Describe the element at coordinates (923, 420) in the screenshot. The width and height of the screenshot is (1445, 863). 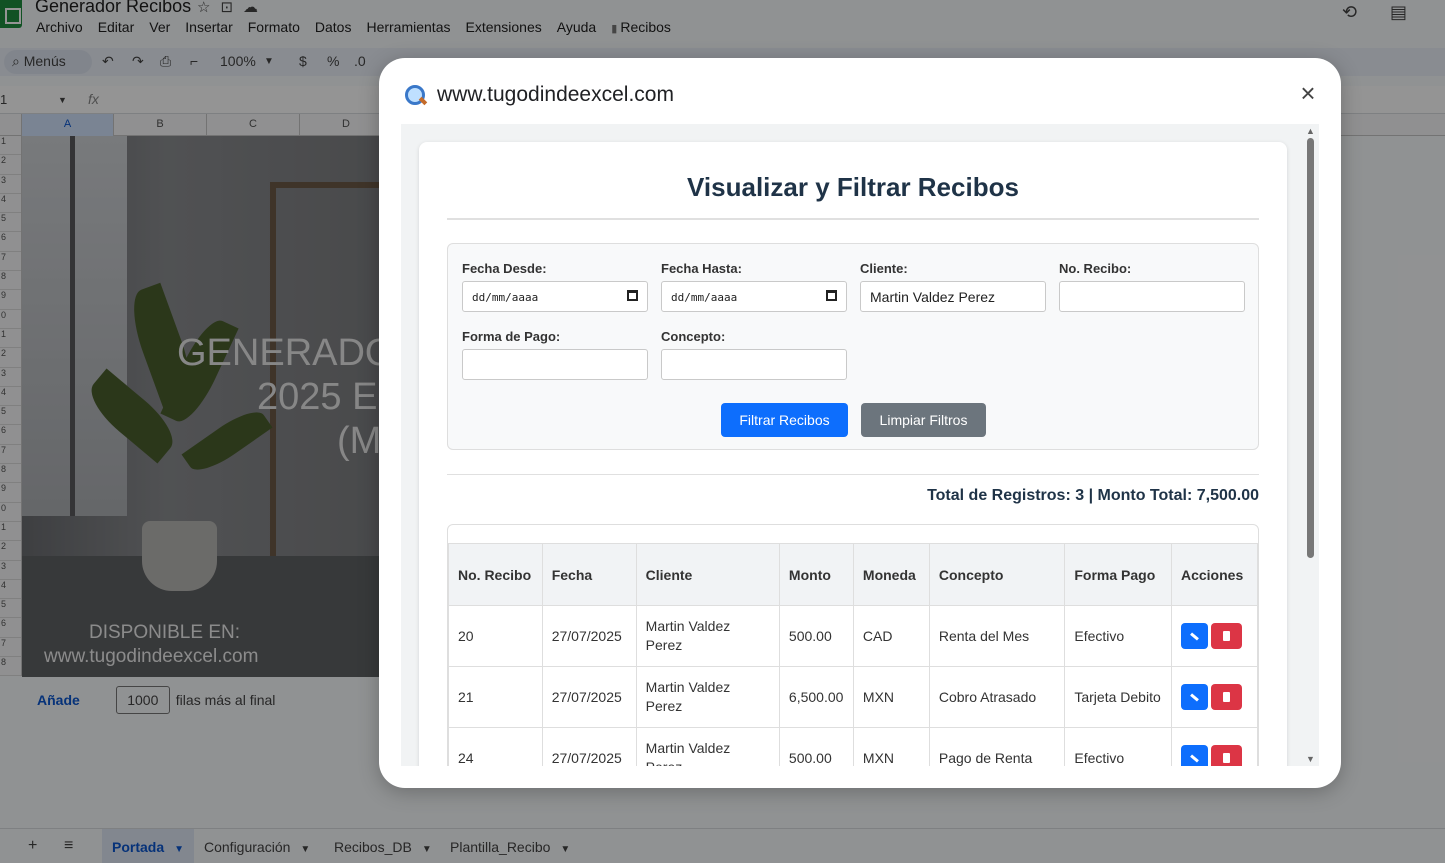
I see `clear-filters-button: Limpiar Filtros` at that location.